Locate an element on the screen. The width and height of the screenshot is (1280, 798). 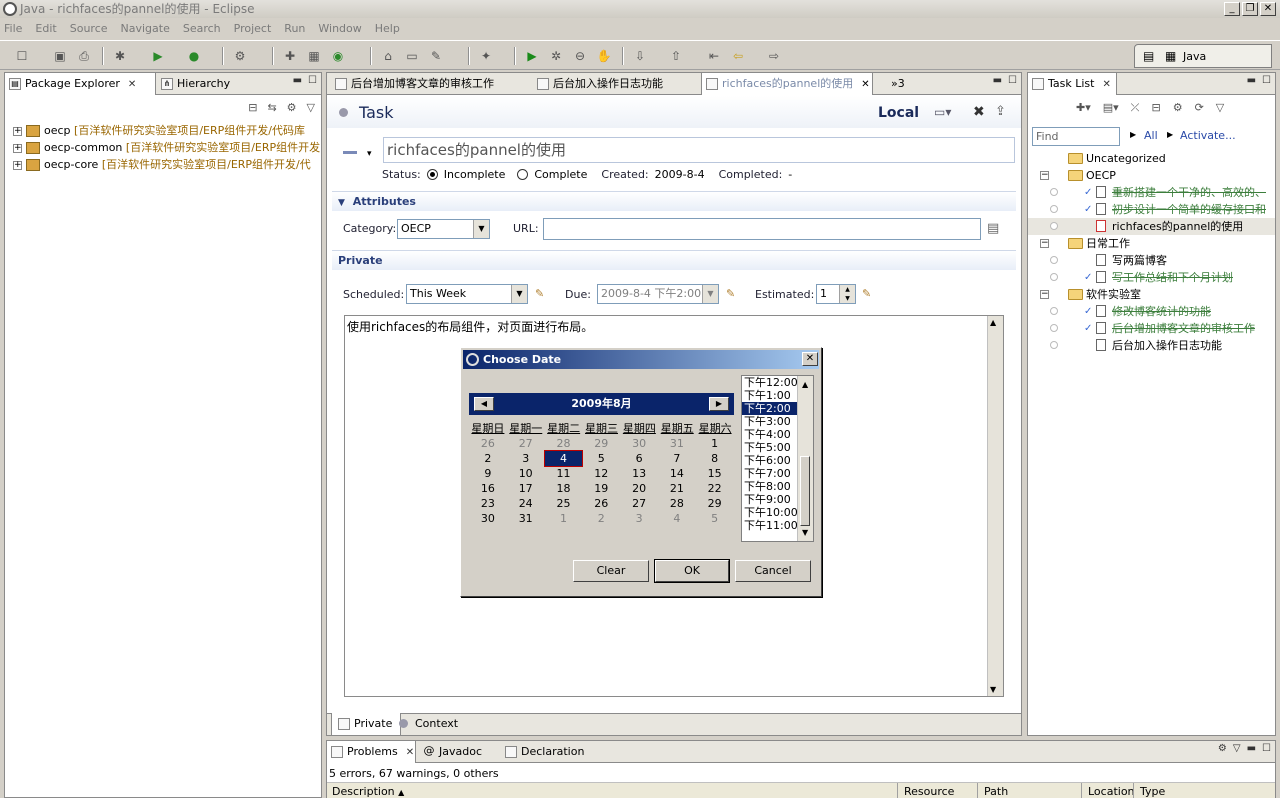
resume-icon: ▶ is located at coordinates (532, 56).